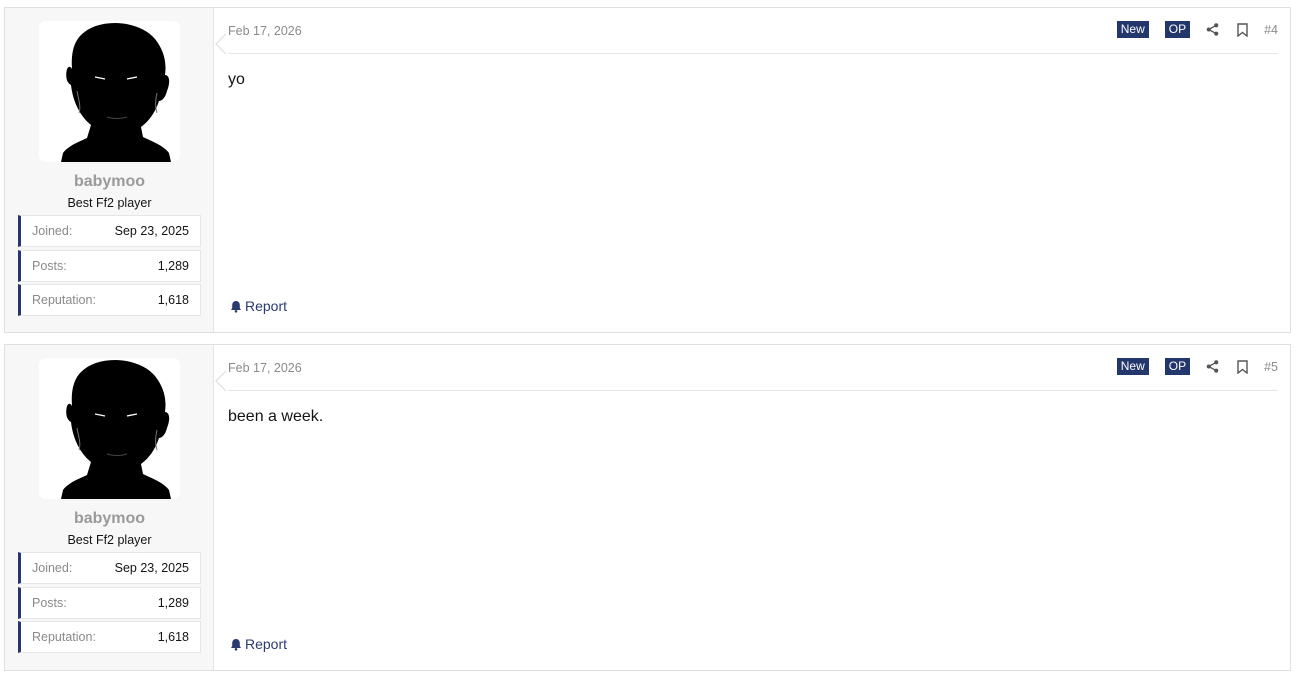 This screenshot has height=673, width=1306. Describe the element at coordinates (1271, 367) in the screenshot. I see `post-number: #5` at that location.